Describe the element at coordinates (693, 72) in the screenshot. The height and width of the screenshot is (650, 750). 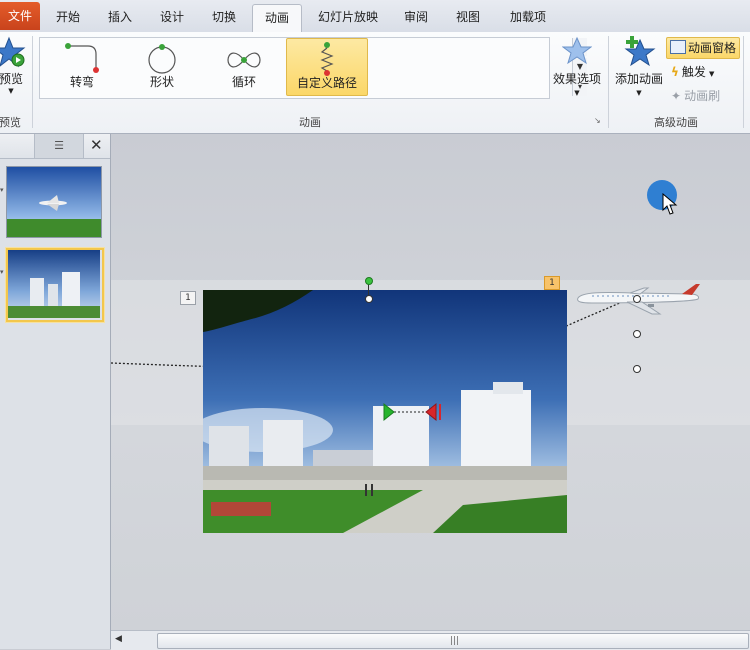
I see `trigger-label: 触发` at that location.